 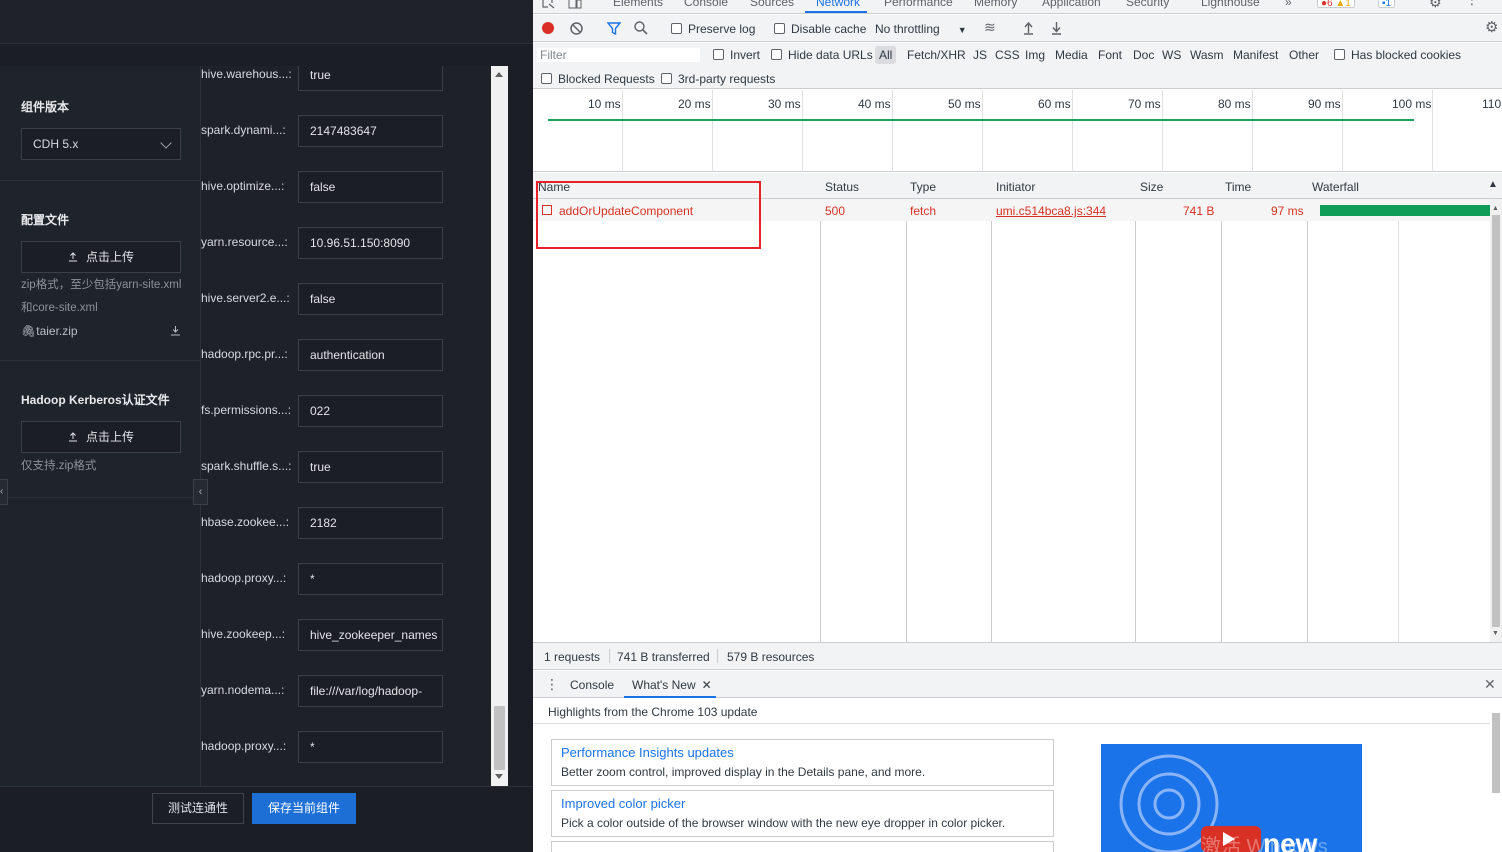 What do you see at coordinates (1387, 4) in the screenshot?
I see `messages-badge: ▪1` at bounding box center [1387, 4].